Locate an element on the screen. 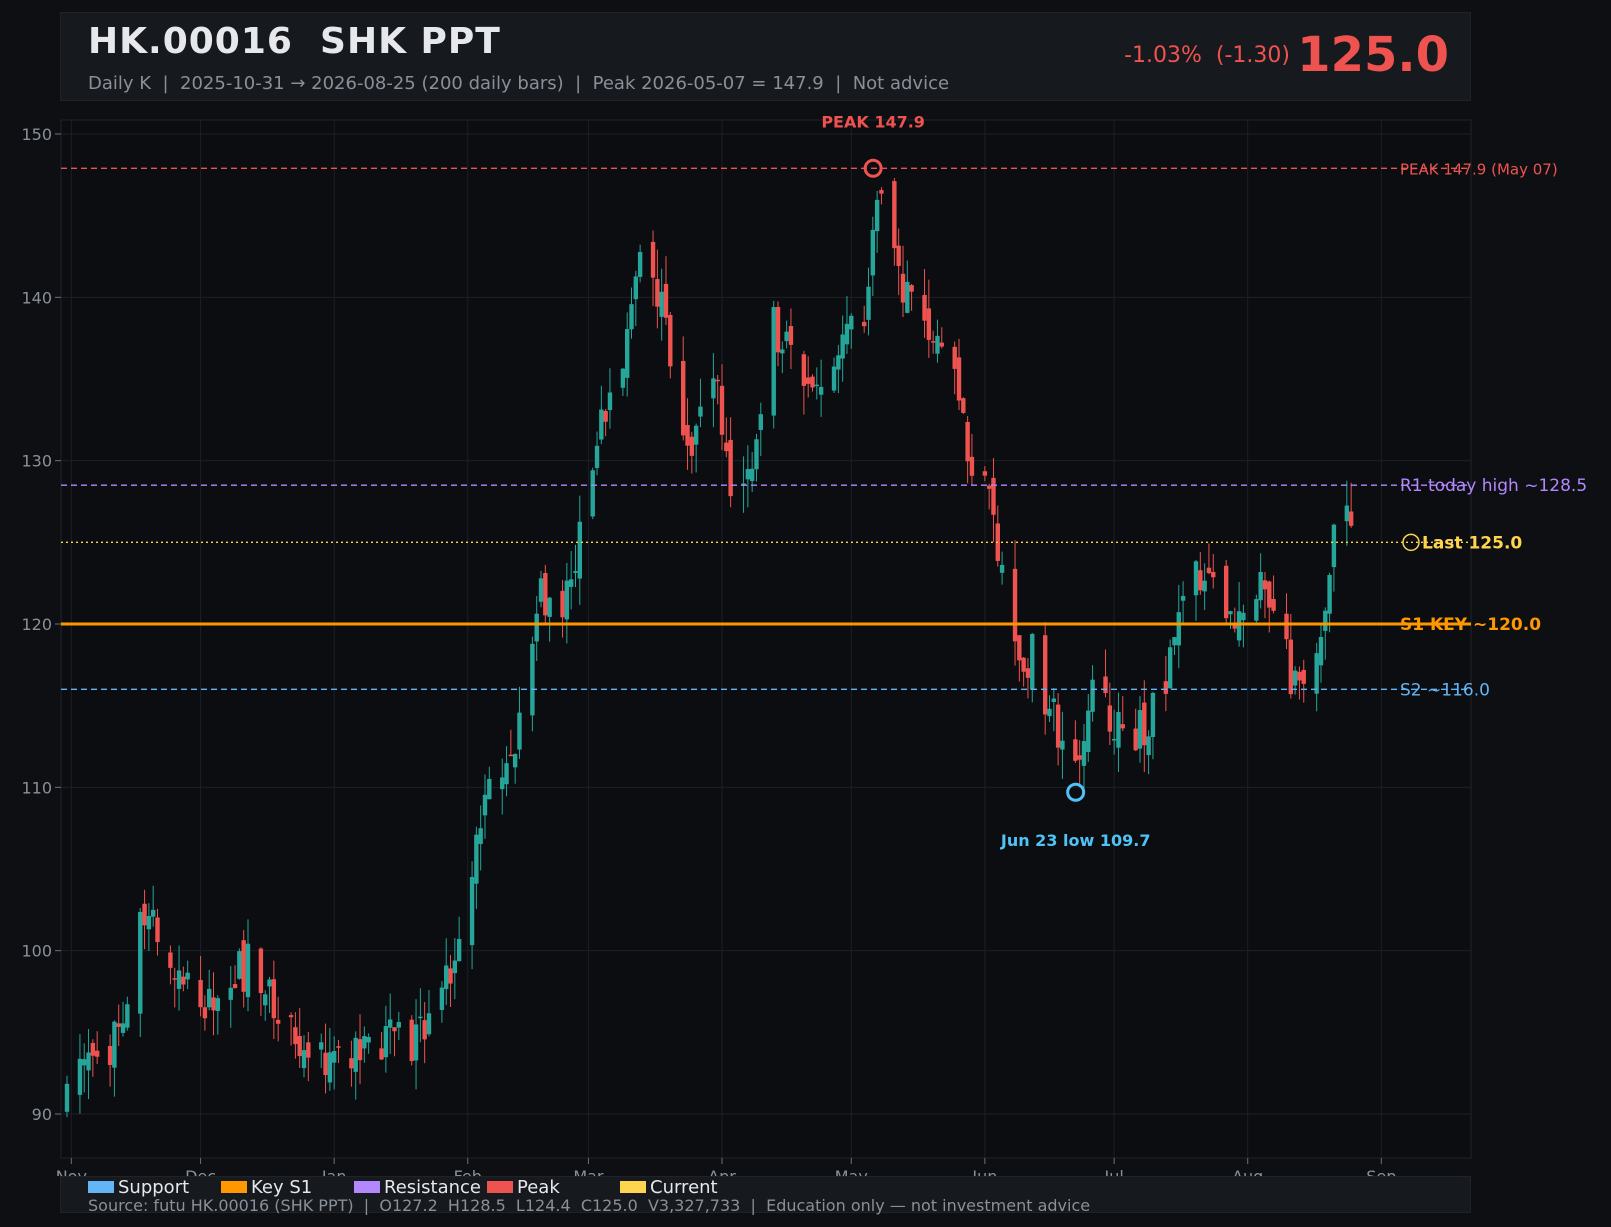 Image resolution: width=1611 pixels, height=1227 pixels. y-tick-label: 130 is located at coordinates (36, 461).